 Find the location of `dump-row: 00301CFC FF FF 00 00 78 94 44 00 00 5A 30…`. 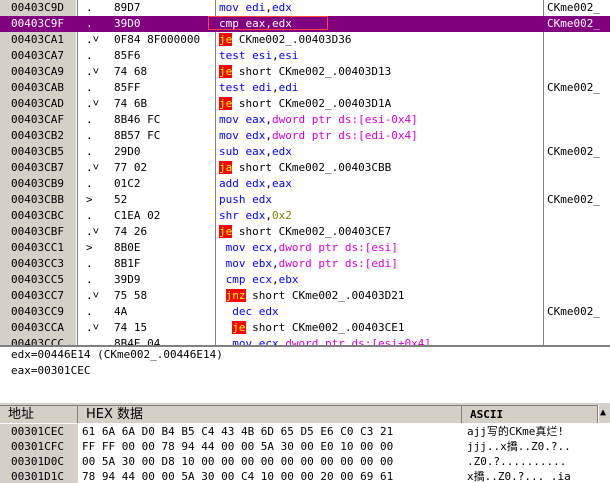

dump-row: 00301CFC FF FF 00 00 78 94 44 00 00 5A 30… is located at coordinates (305, 446).